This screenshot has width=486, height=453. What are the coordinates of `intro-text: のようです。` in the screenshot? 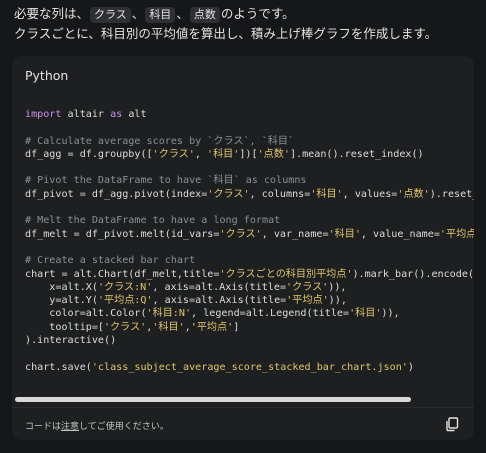 It's located at (257, 13).